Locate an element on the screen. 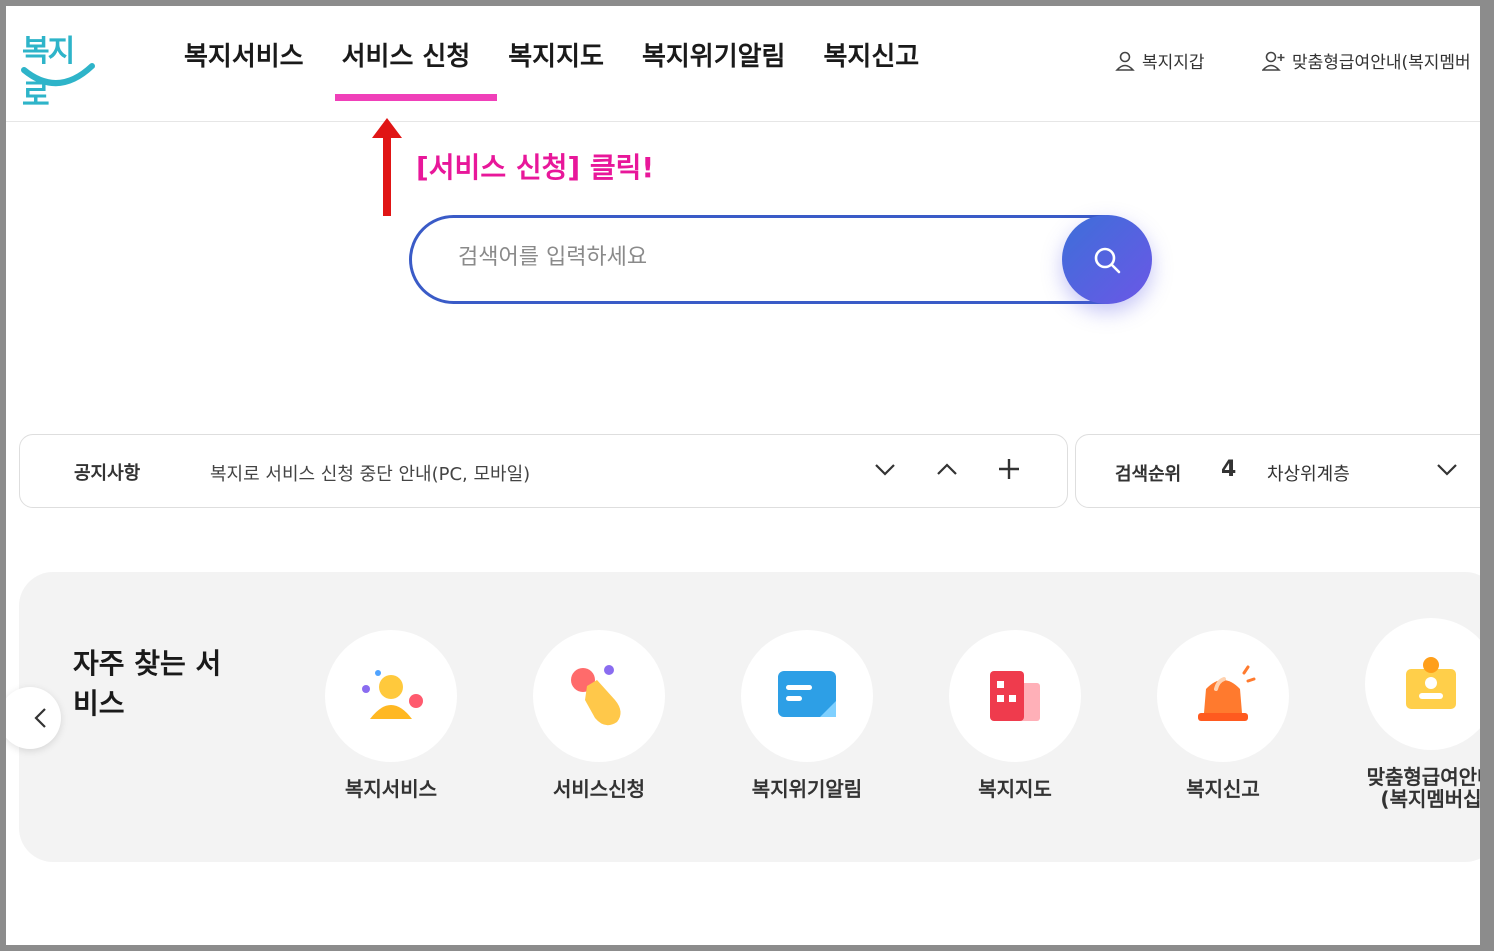 This screenshot has height=951, width=1494. service-label-line2: (복지멤버십 is located at coordinates (1430, 799).